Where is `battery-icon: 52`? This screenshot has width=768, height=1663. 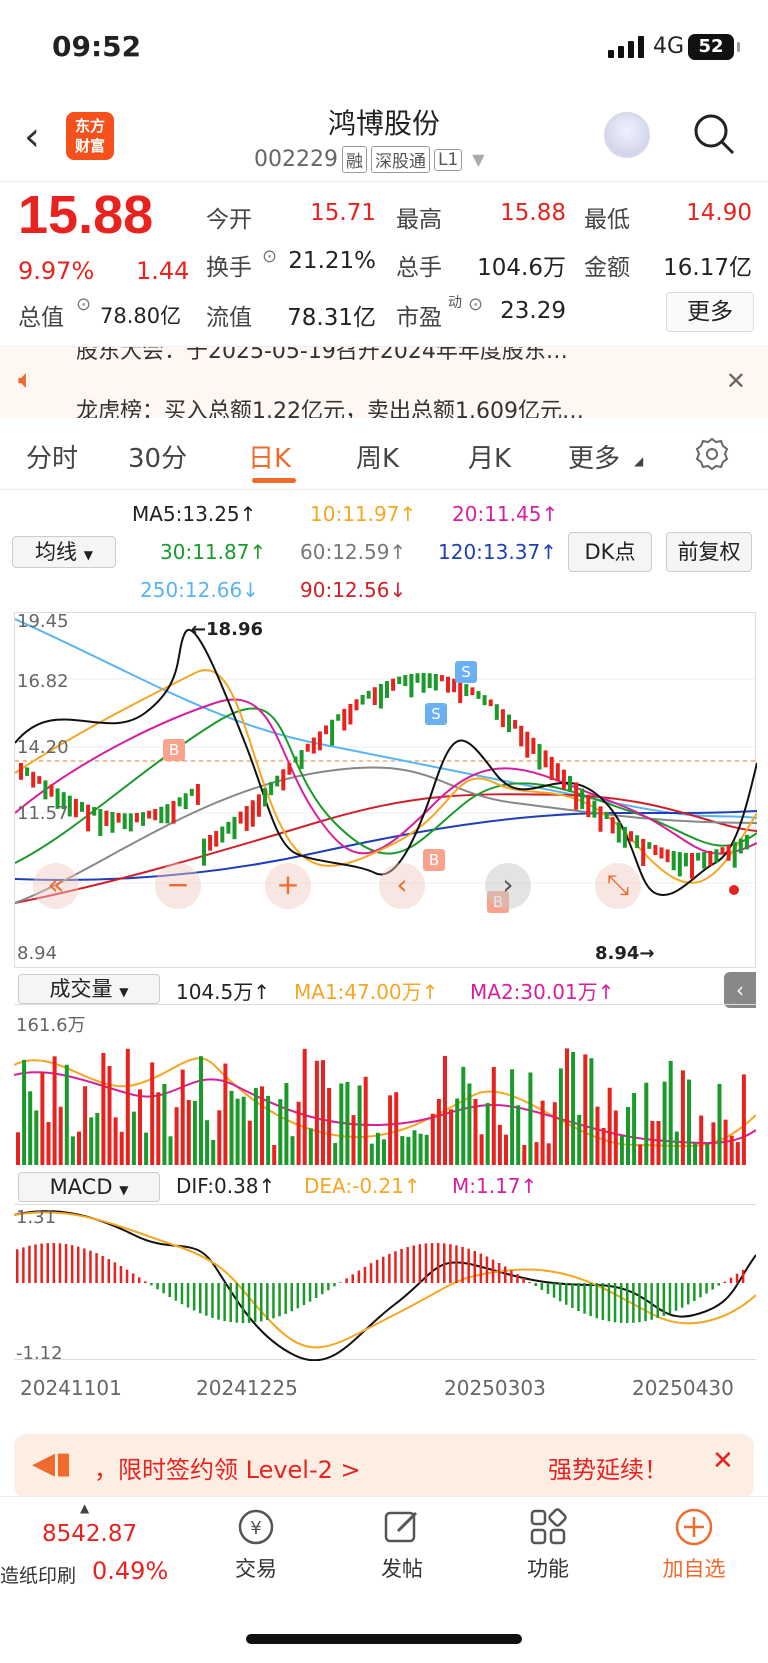
battery-icon: 52 is located at coordinates (714, 47).